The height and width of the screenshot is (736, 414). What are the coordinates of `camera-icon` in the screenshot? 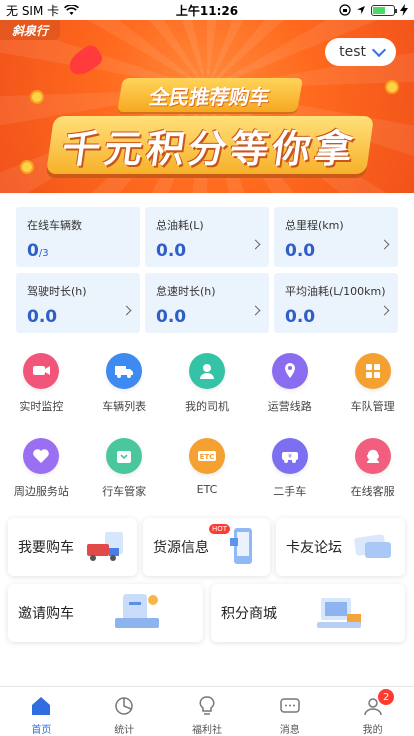 It's located at (41, 371).